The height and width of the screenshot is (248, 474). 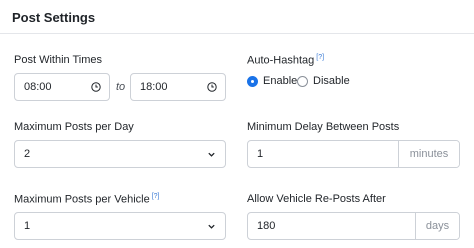 What do you see at coordinates (120, 226) in the screenshot?
I see `max-posts-vehicle-select: 1` at bounding box center [120, 226].